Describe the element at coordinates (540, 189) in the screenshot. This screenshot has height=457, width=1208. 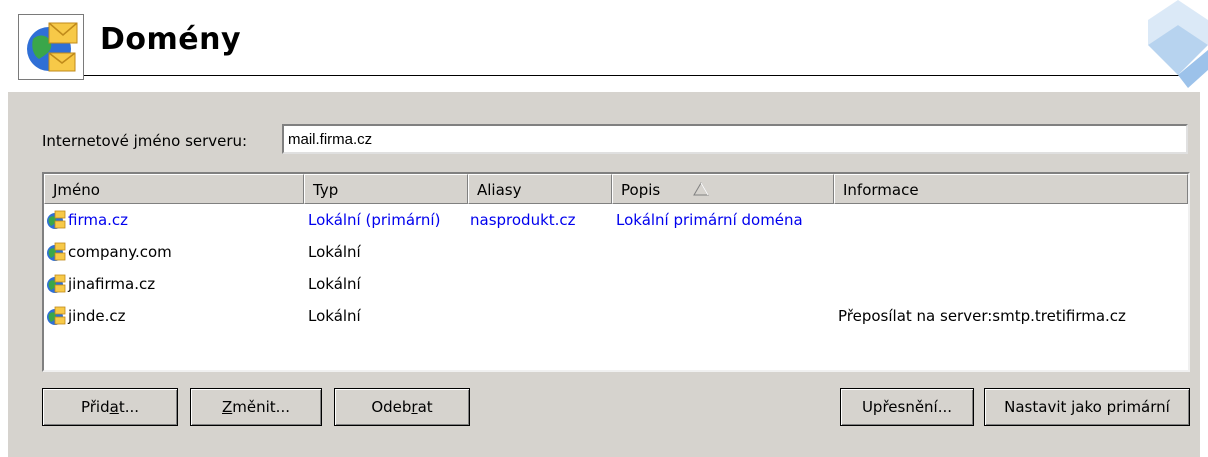
I see `column-header-aliases: Aliasy` at that location.